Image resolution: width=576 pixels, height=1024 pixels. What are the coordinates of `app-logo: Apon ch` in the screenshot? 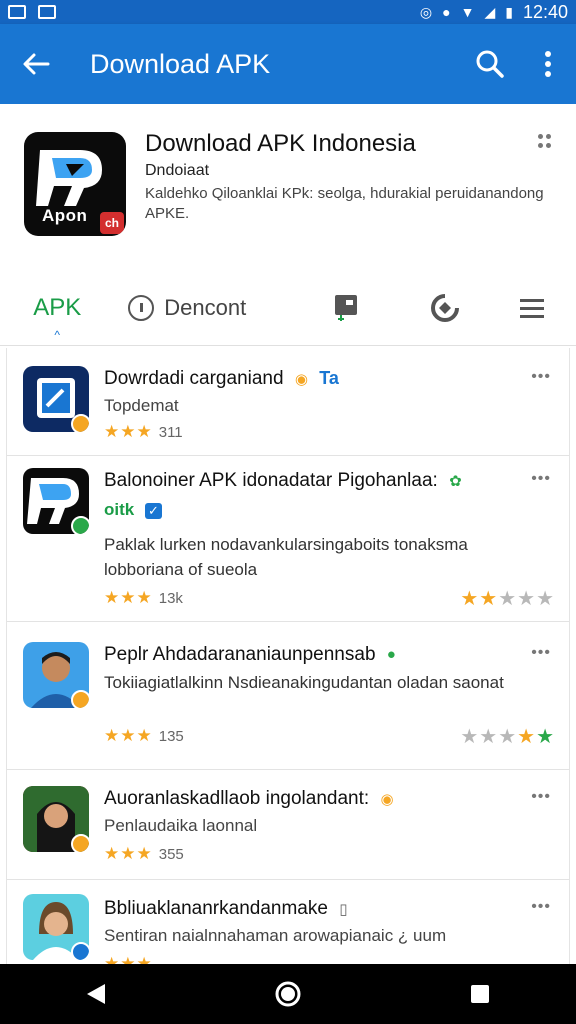 It's located at (75, 184).